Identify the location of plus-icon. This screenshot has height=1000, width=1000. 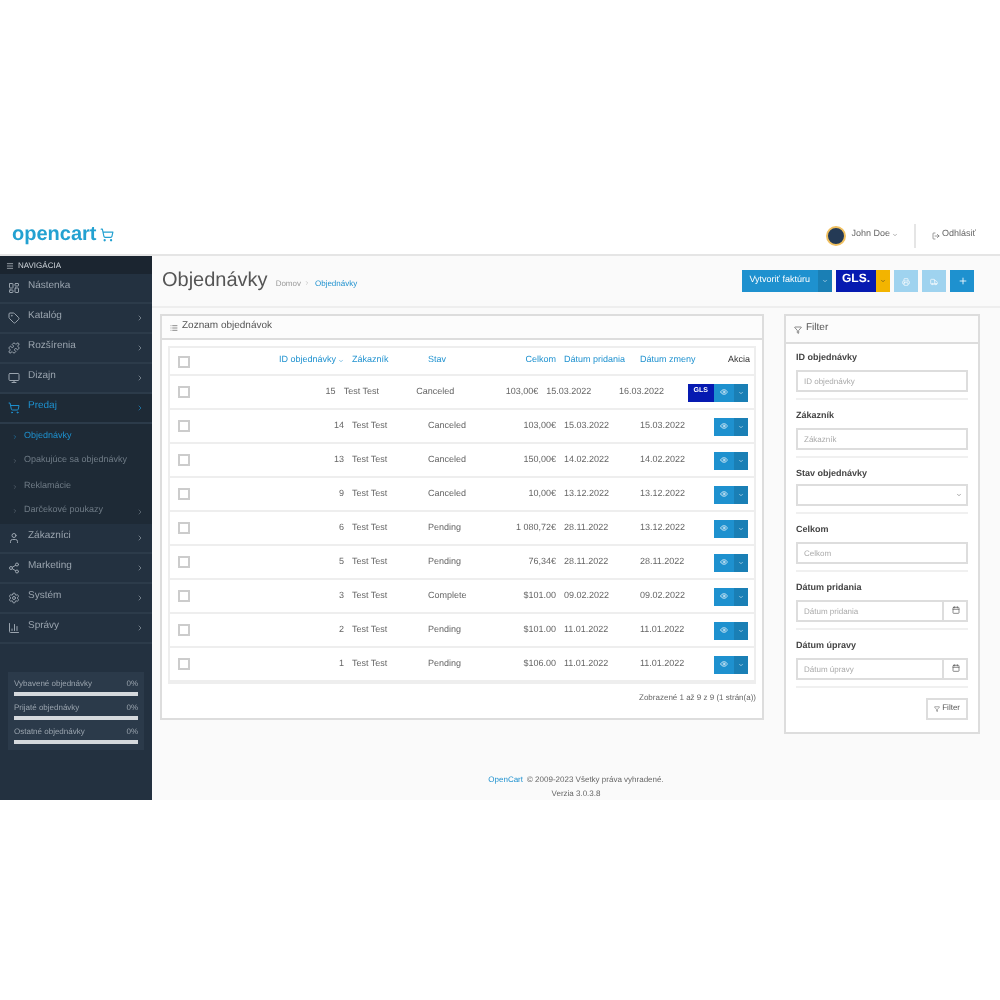
(962, 281).